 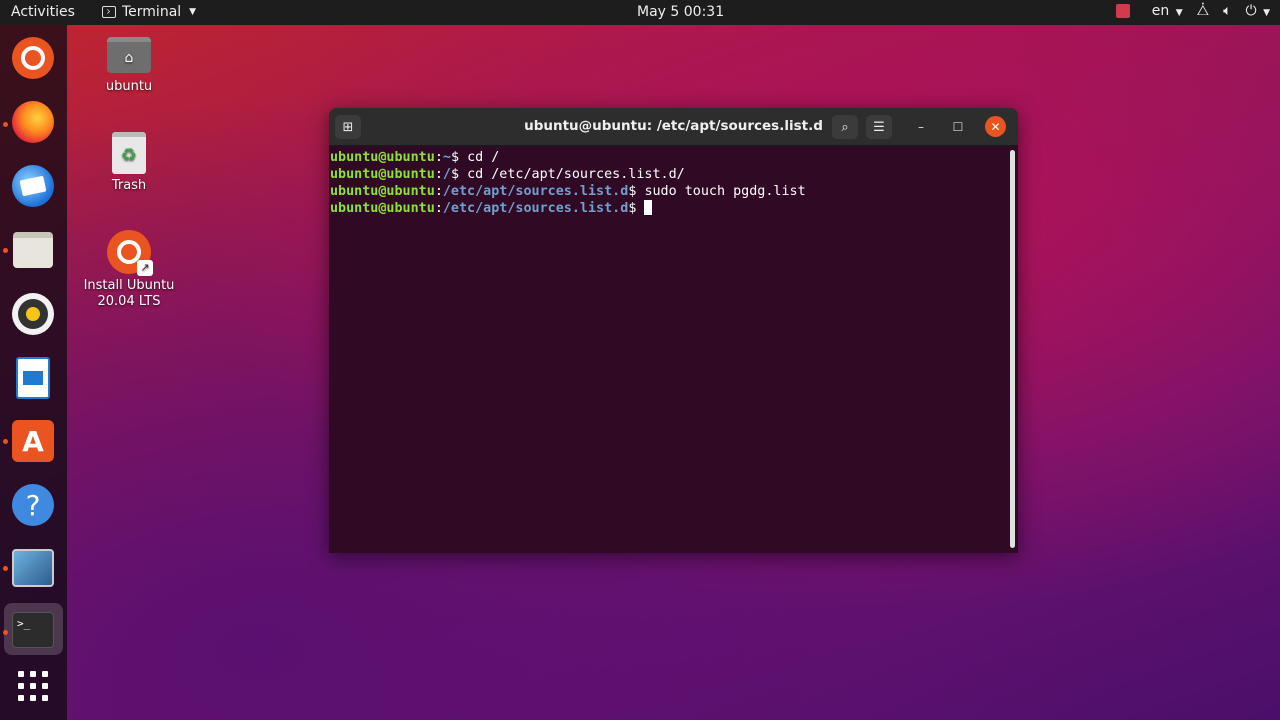 What do you see at coordinates (152, 12) in the screenshot?
I see `app-menu-label: Terminal` at bounding box center [152, 12].